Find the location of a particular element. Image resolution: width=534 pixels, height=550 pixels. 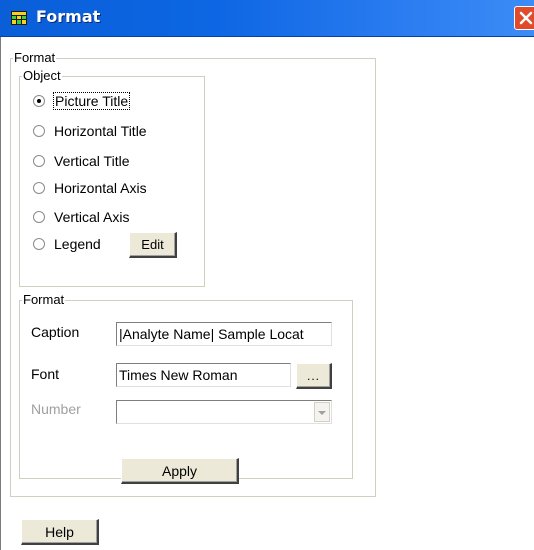

apply-button: Apply is located at coordinates (180, 471).